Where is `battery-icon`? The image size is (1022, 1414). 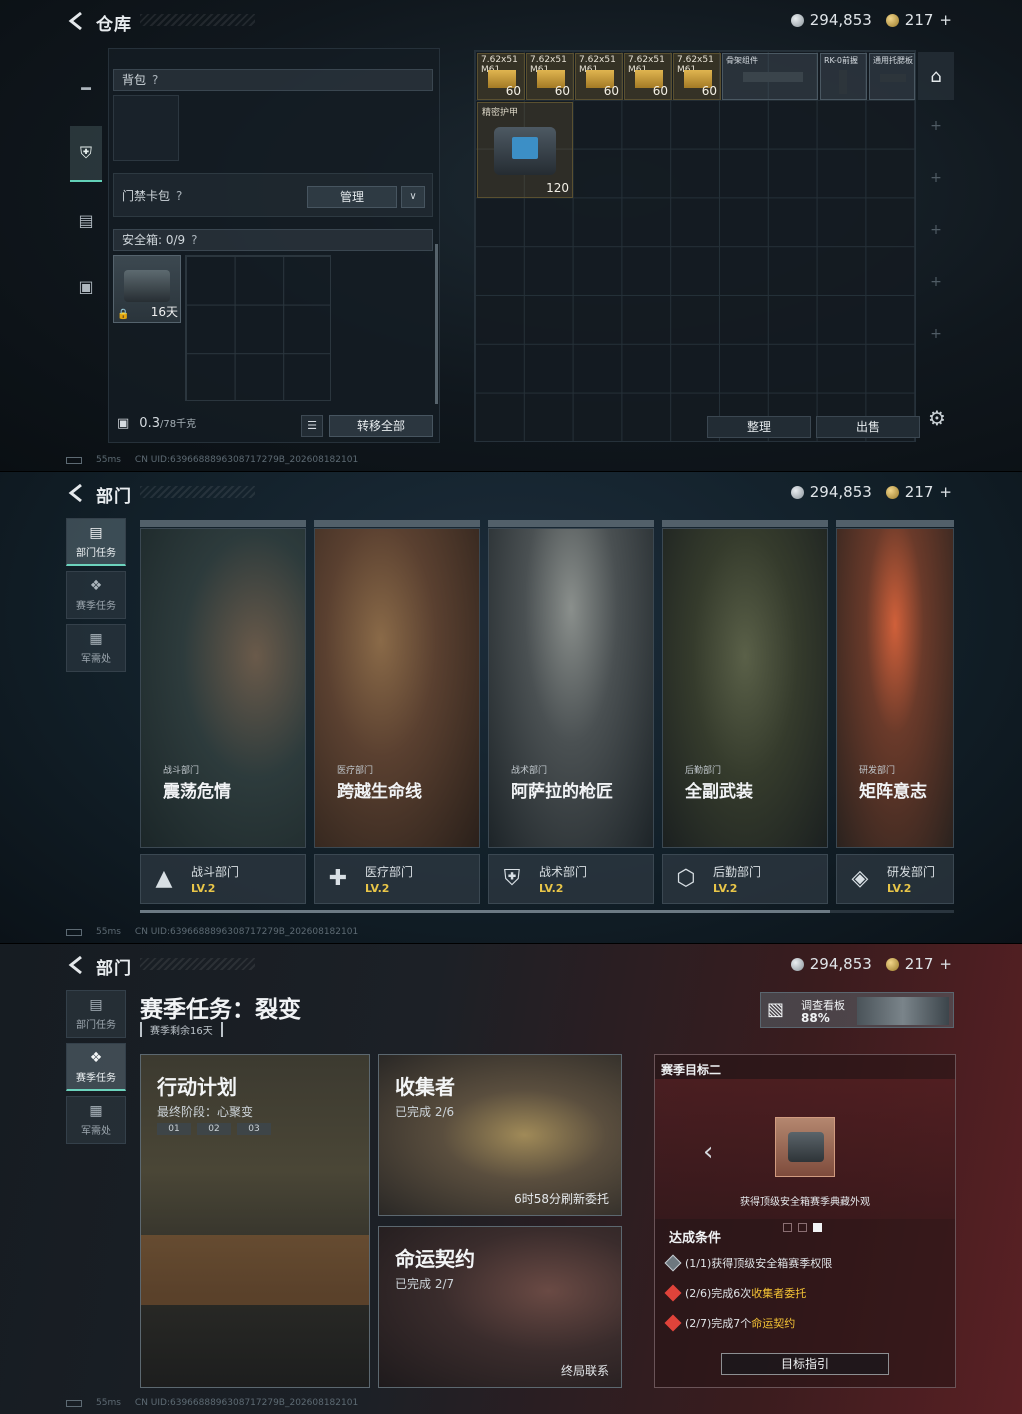 battery-icon is located at coordinates (74, 460).